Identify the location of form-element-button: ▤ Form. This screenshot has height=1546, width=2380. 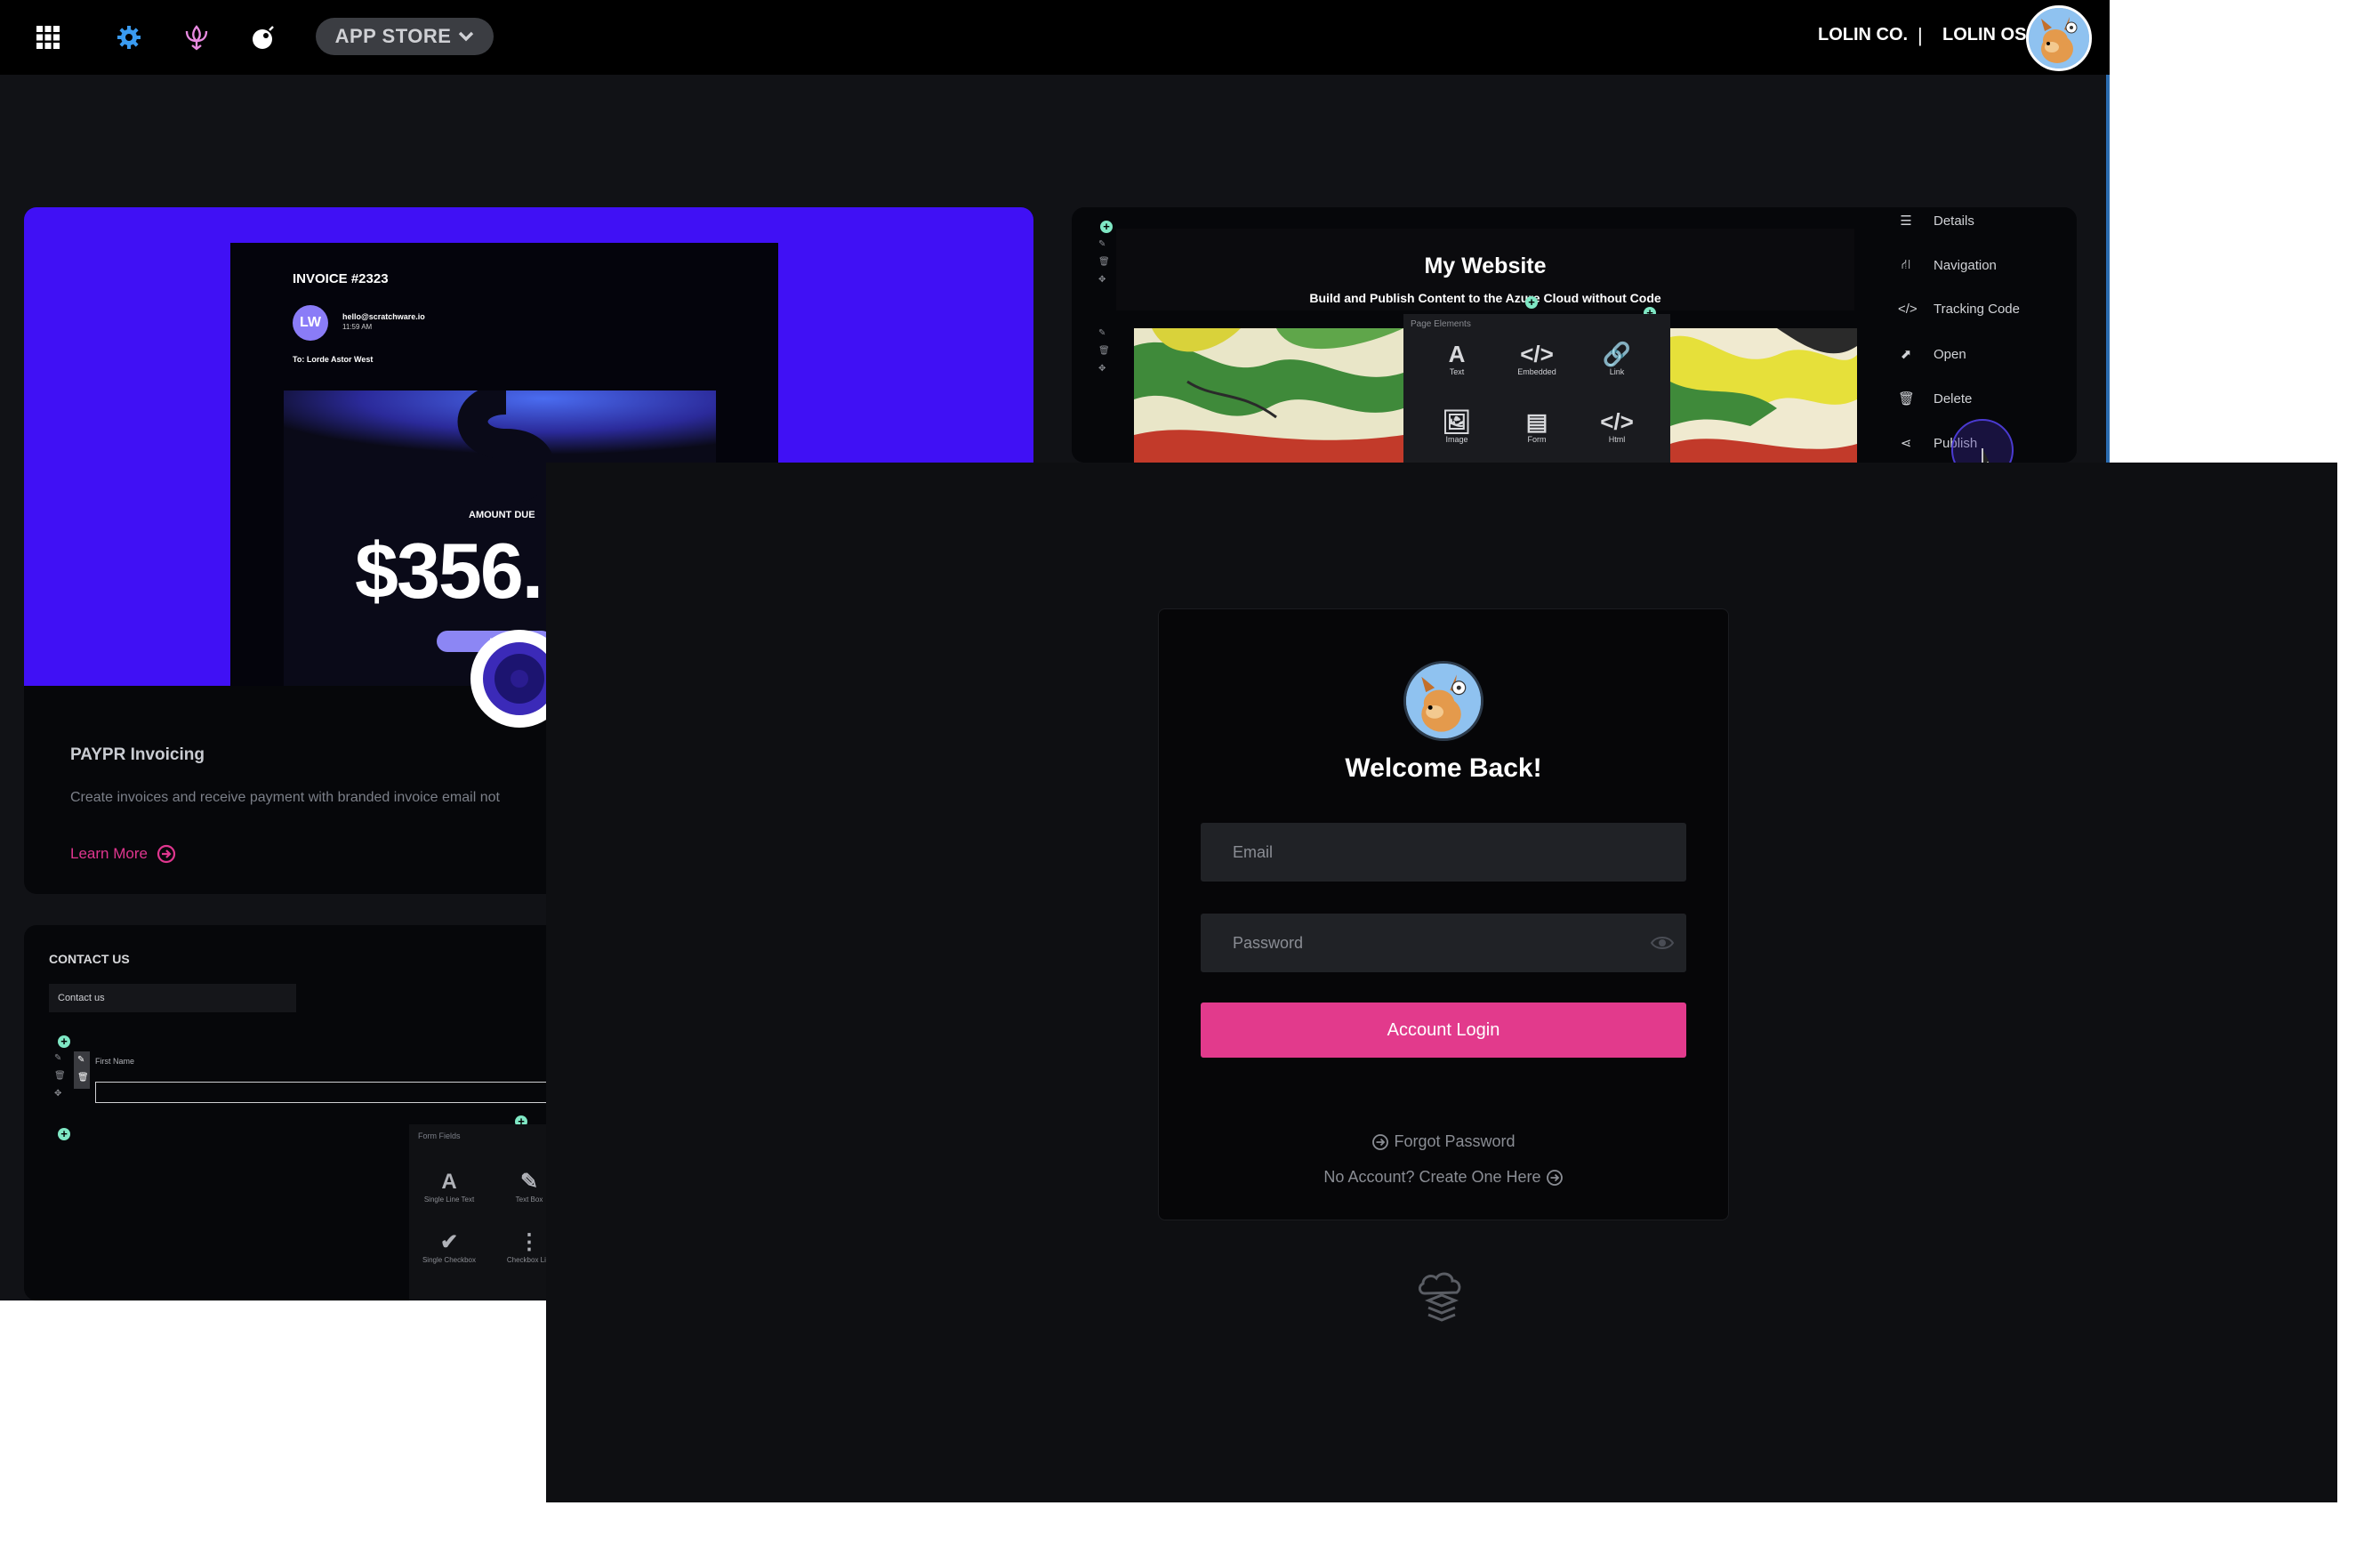
(1536, 426).